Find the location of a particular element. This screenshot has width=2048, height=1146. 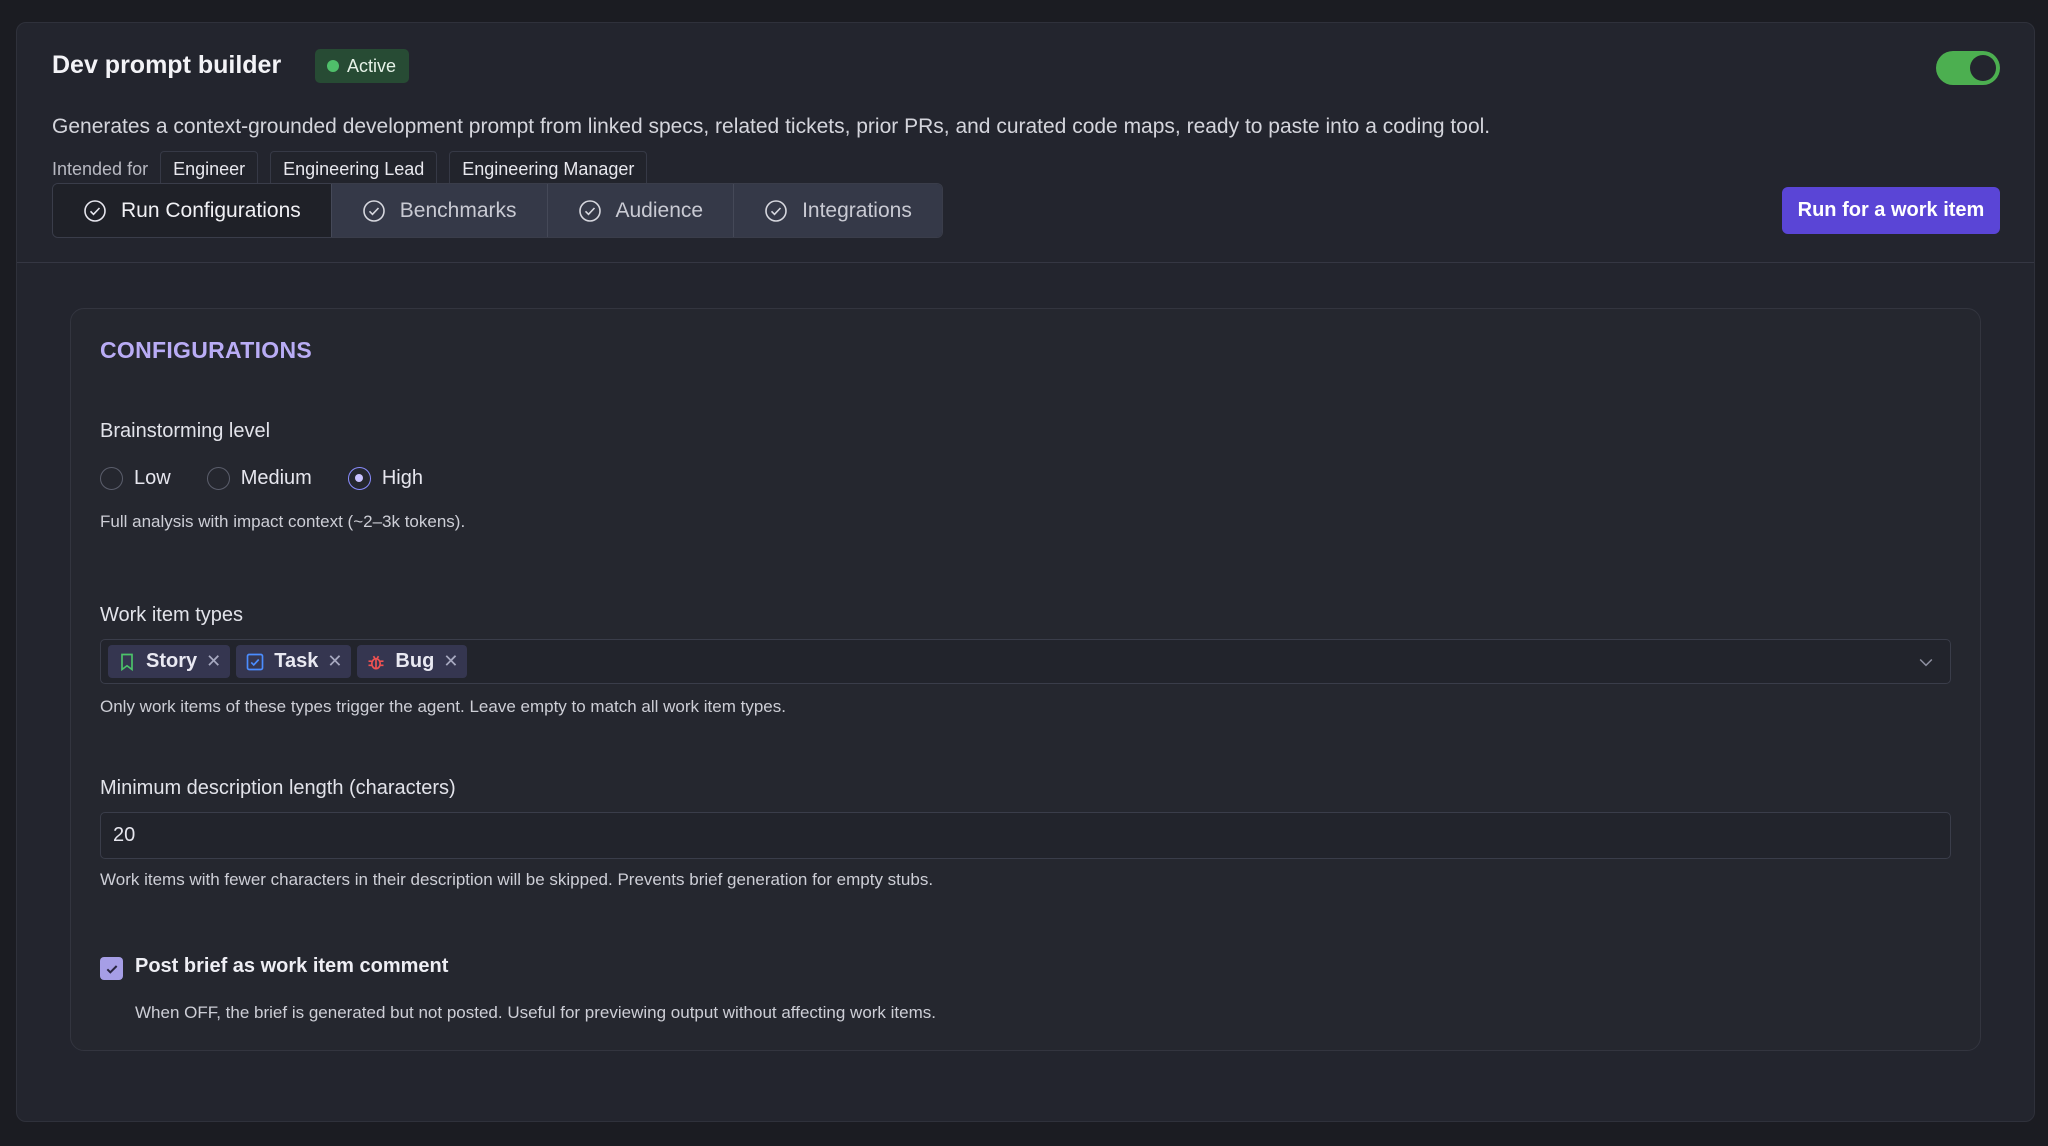

work-item-types-label: Work item types is located at coordinates (171, 615).